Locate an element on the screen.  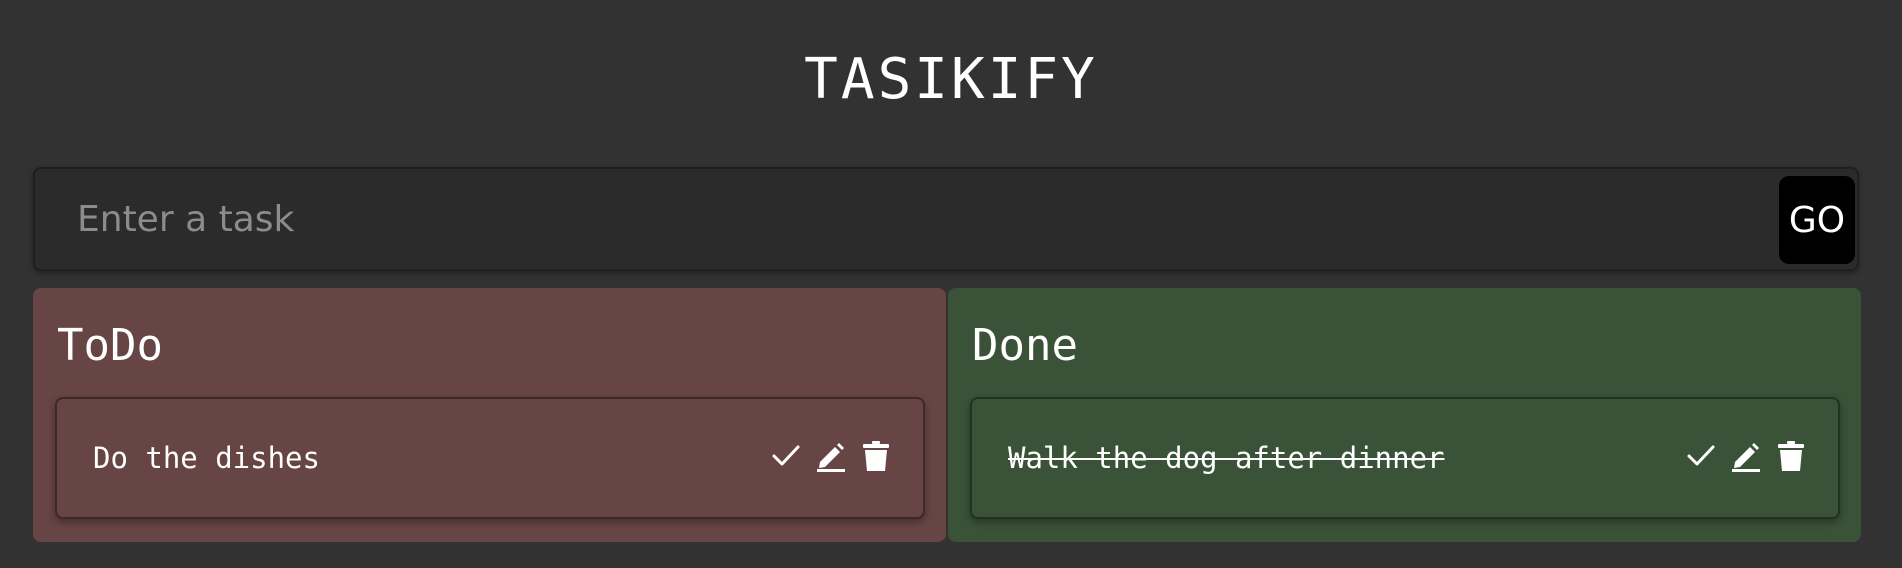
task-card: Do the dishes is located at coordinates (490, 458).